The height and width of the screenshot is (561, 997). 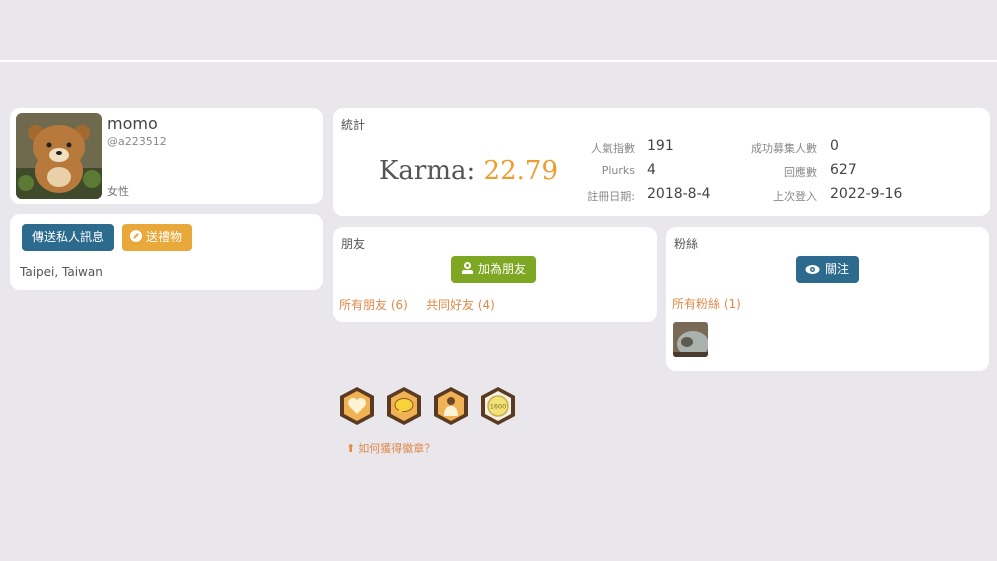 What do you see at coordinates (68, 237) in the screenshot?
I see `send-private-message-button: 傳送私人訊息` at bounding box center [68, 237].